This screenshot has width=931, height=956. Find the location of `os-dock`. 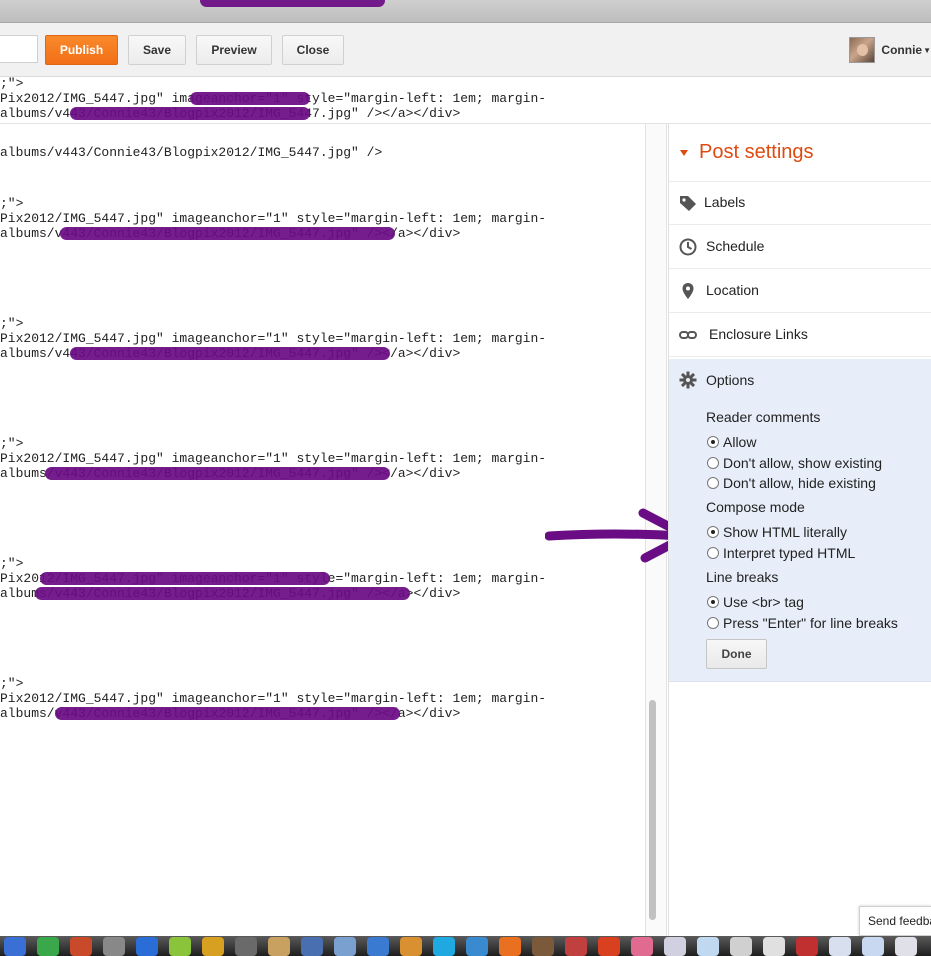

os-dock is located at coordinates (465, 946).